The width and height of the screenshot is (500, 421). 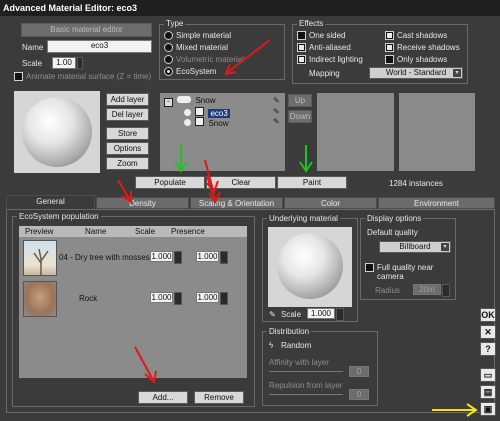 I want to click on layer-tree: − Snow eco3 Snow ✎ ✎ ✎, so click(x=222, y=132).